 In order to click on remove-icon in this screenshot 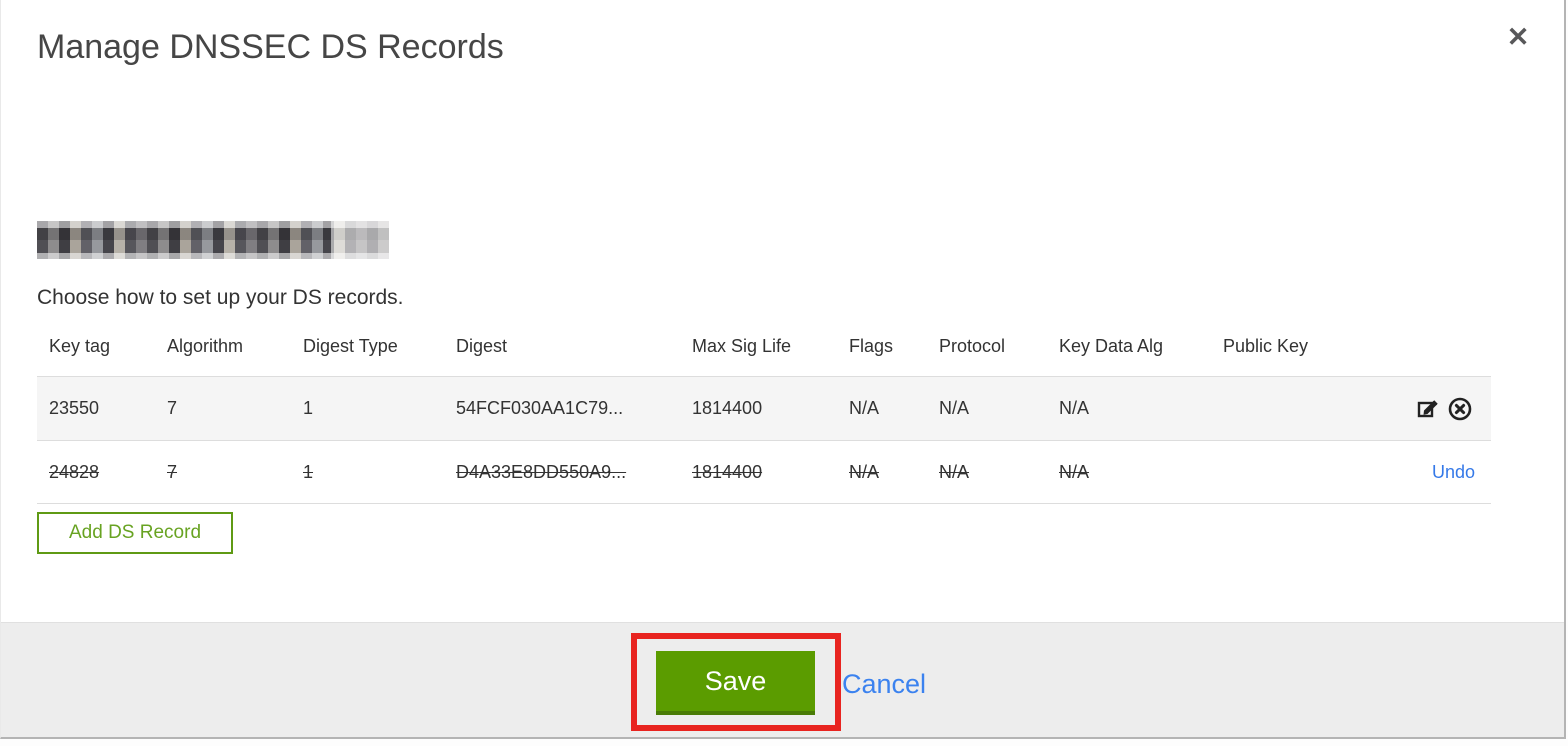, I will do `click(1460, 409)`.